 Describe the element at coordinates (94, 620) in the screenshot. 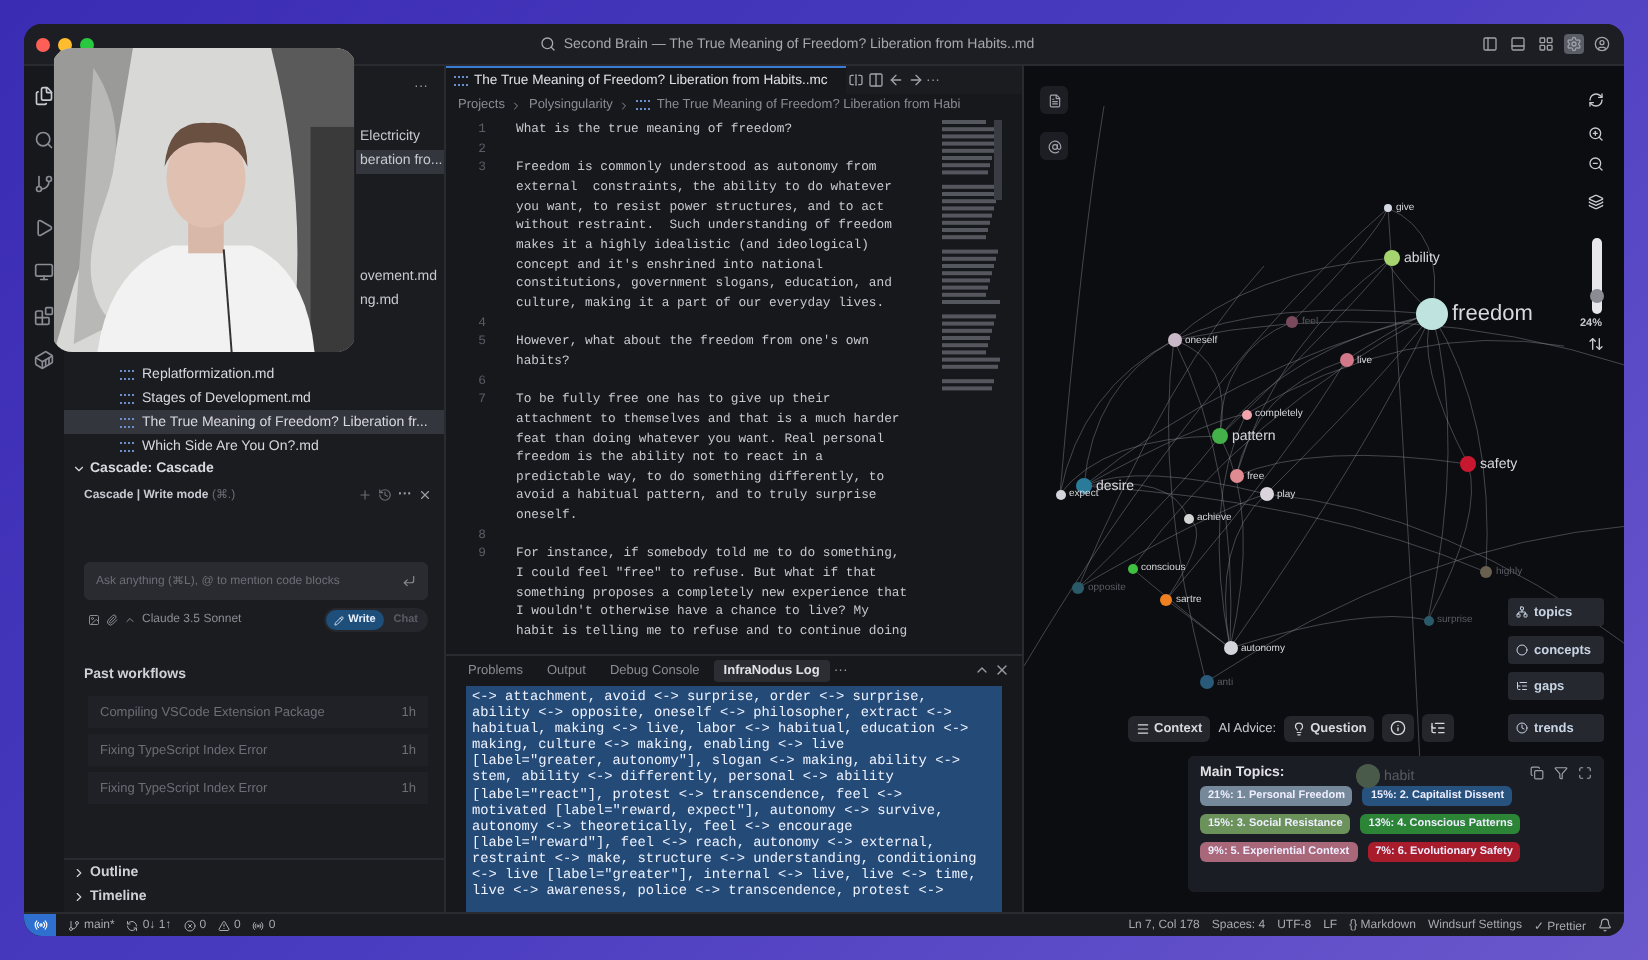

I see `image-icon` at that location.